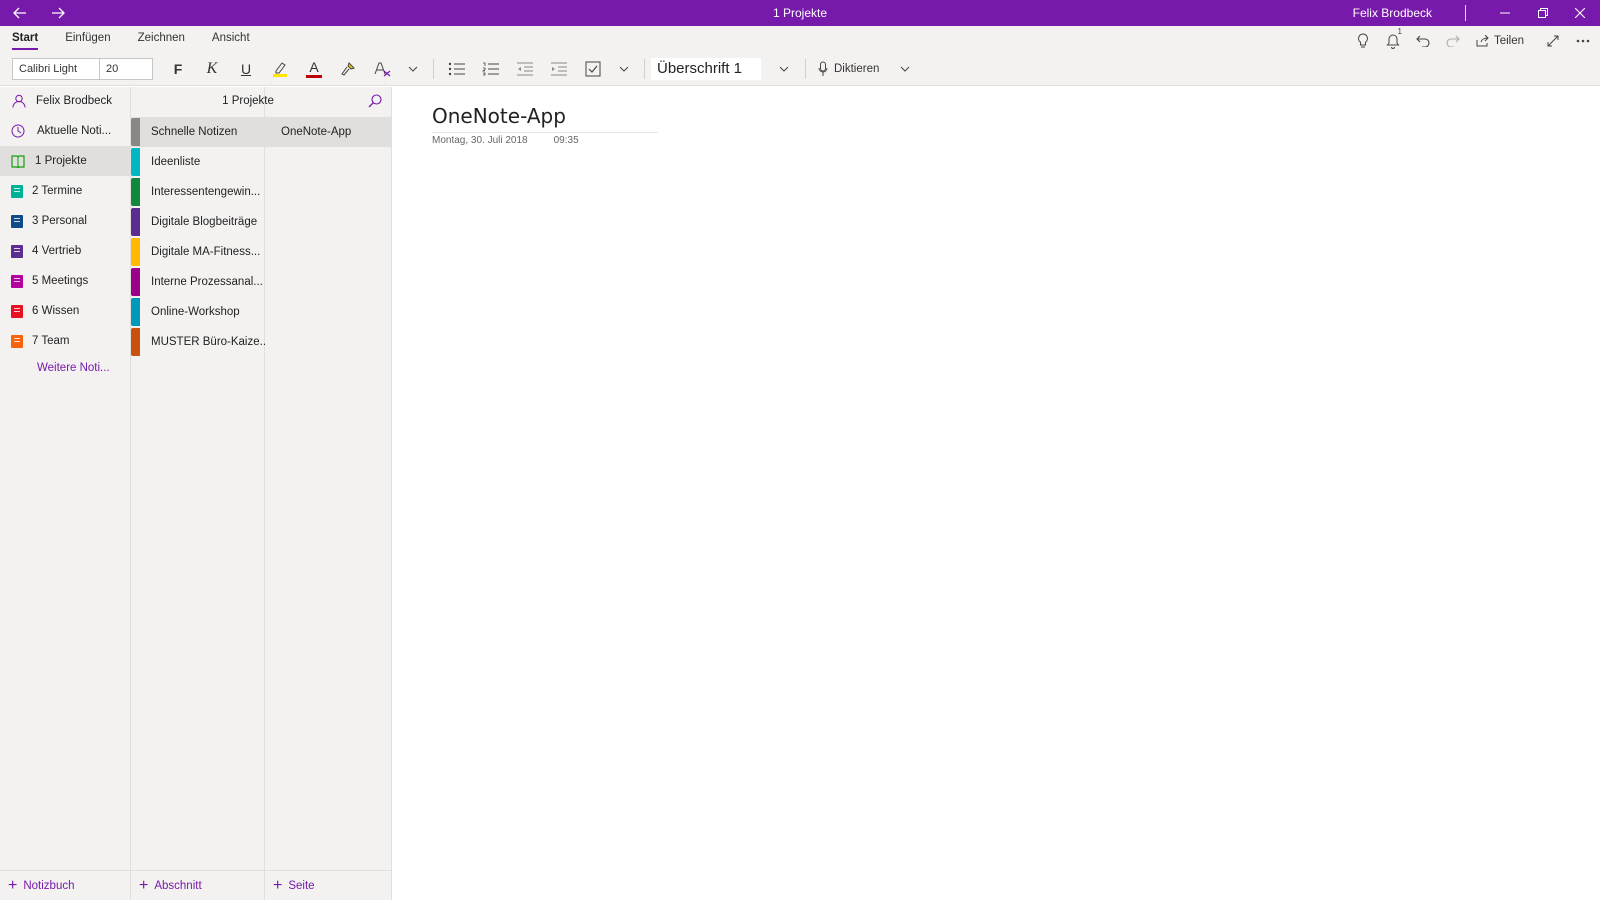  I want to click on undo-icon, so click(1423, 41).